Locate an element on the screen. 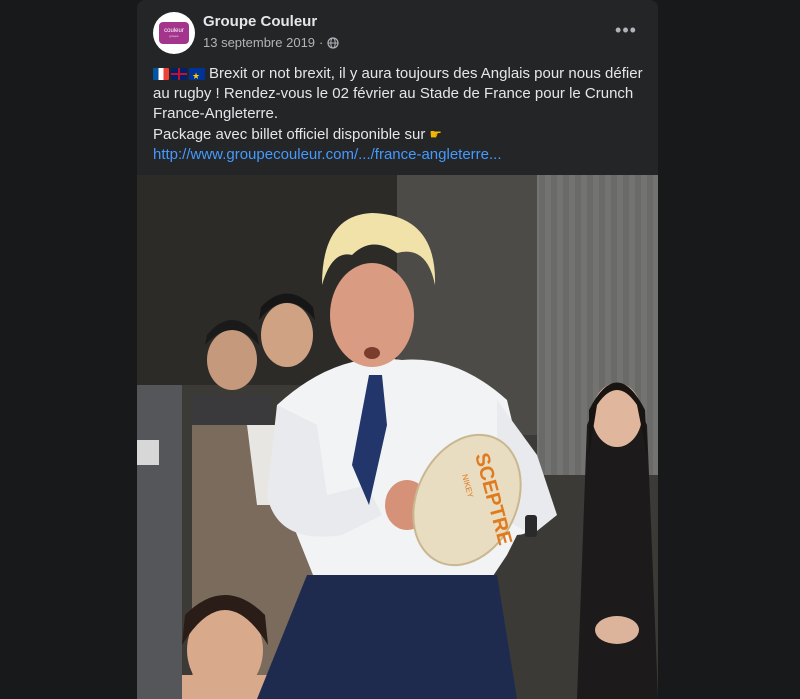 The width and height of the screenshot is (800, 699). pointing-hand-icon: ☛ is located at coordinates (435, 134).